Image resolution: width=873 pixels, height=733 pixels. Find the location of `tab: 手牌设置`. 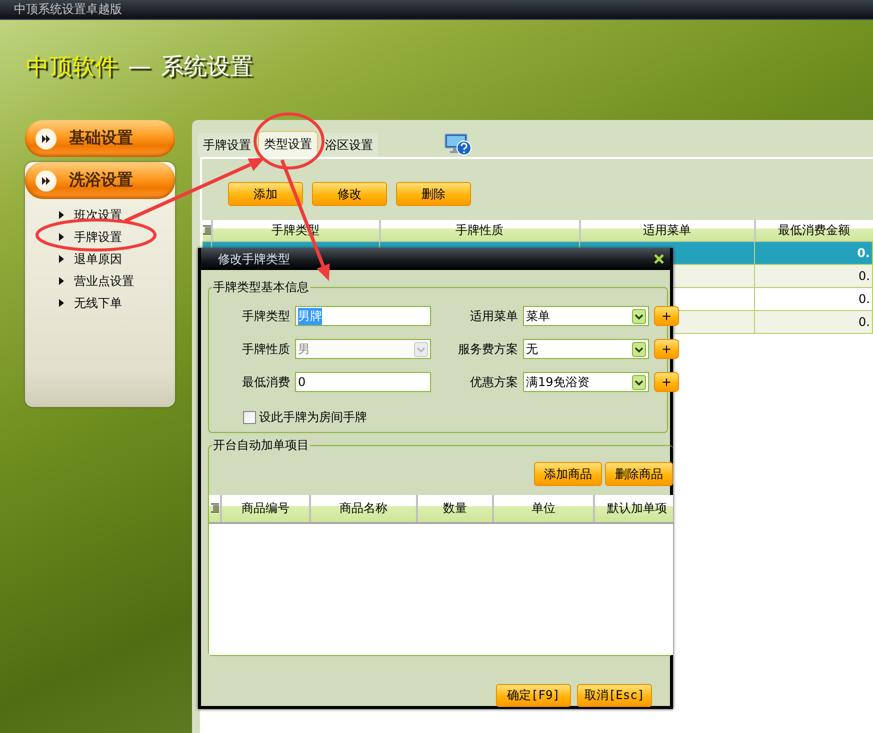

tab: 手牌设置 is located at coordinates (227, 145).